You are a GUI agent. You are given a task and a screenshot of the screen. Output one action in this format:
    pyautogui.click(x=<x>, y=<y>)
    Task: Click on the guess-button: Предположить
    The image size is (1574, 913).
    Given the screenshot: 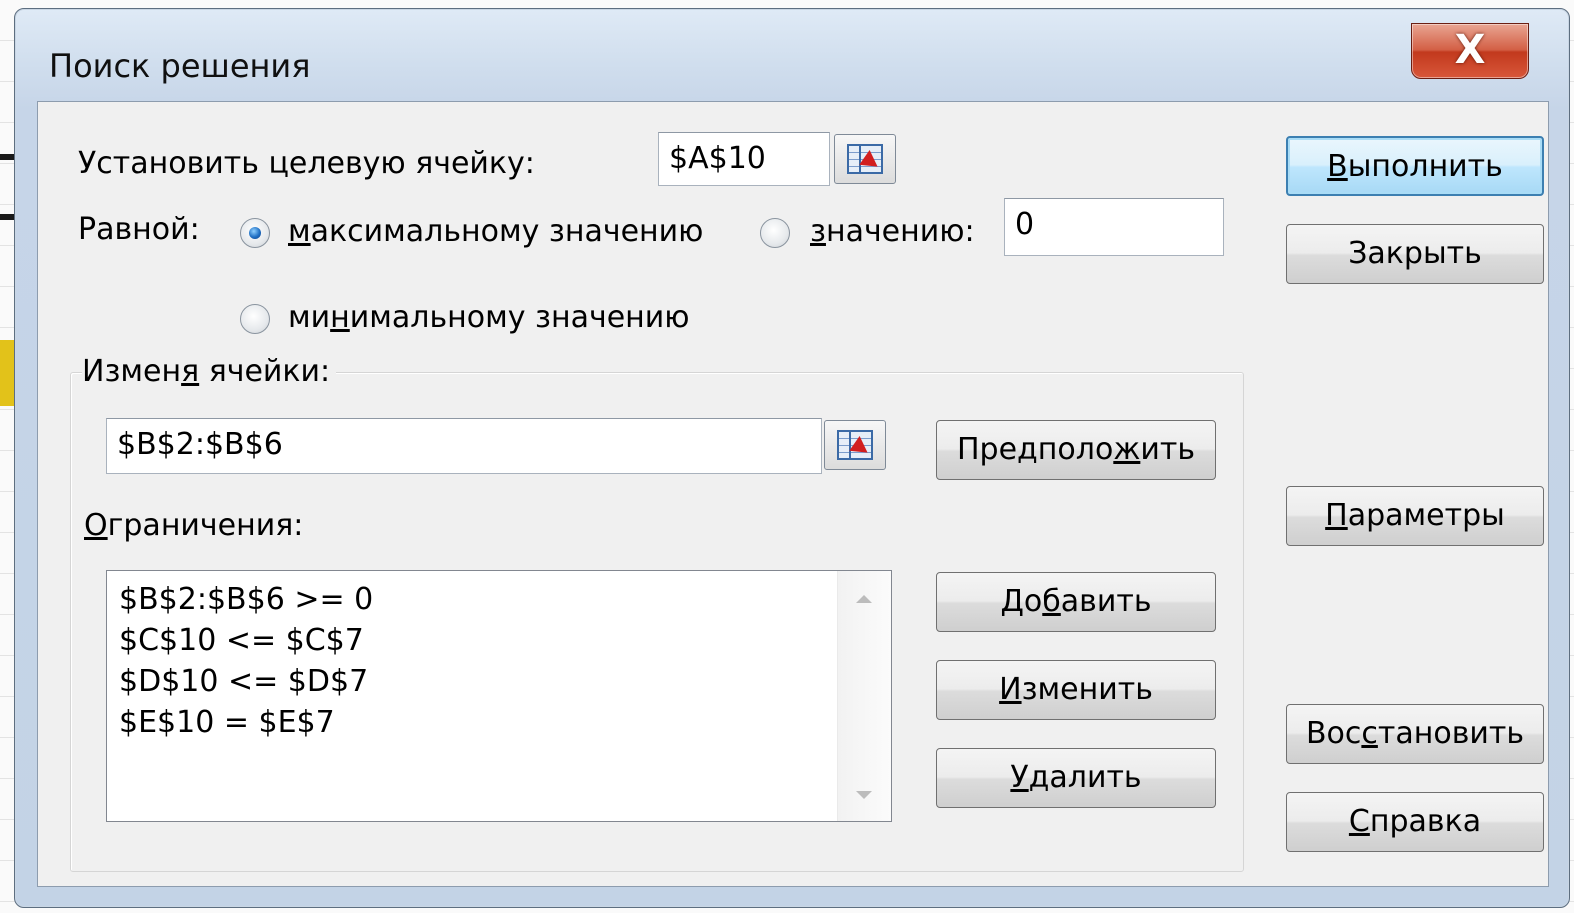 What is the action you would take?
    pyautogui.click(x=1076, y=450)
    